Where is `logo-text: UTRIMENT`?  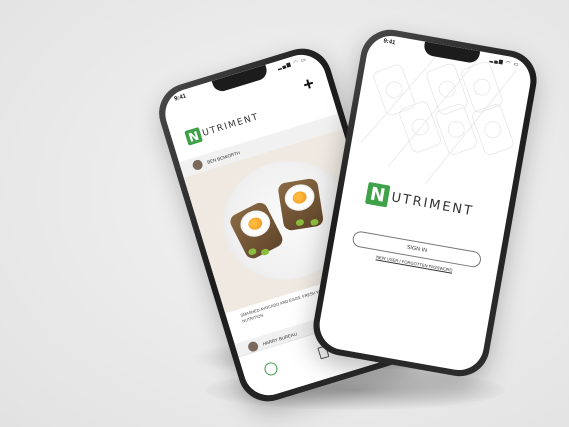
logo-text: UTRIMENT is located at coordinates (231, 125).